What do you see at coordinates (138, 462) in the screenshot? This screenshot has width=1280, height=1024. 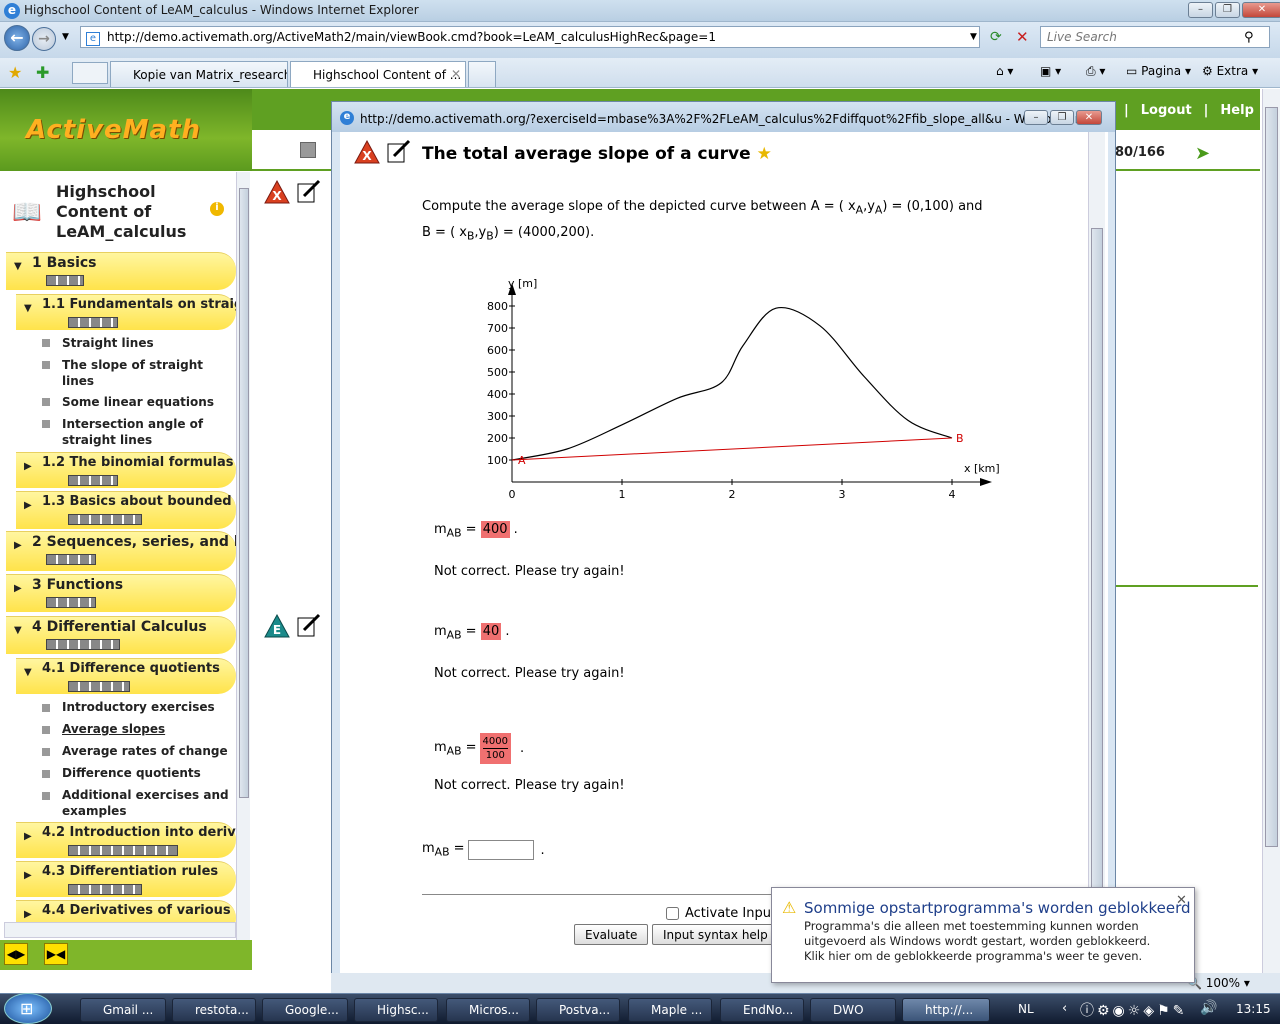 I see `section-label: 1.2 The binomial formulas` at bounding box center [138, 462].